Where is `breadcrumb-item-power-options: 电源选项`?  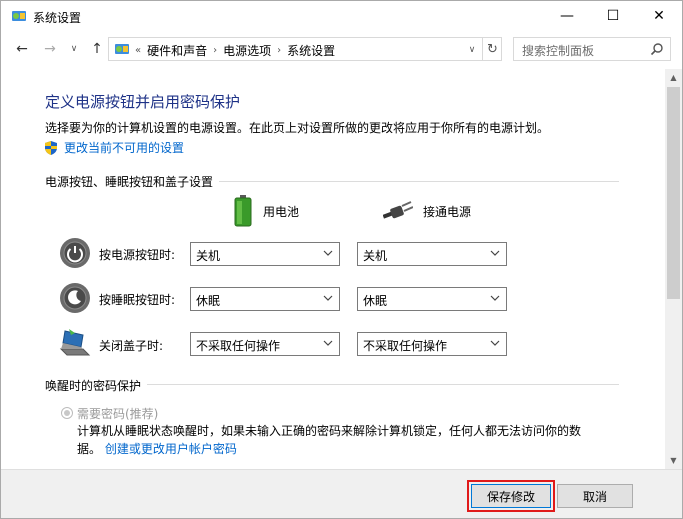
breadcrumb-item-power-options: 电源选项 is located at coordinates (247, 50).